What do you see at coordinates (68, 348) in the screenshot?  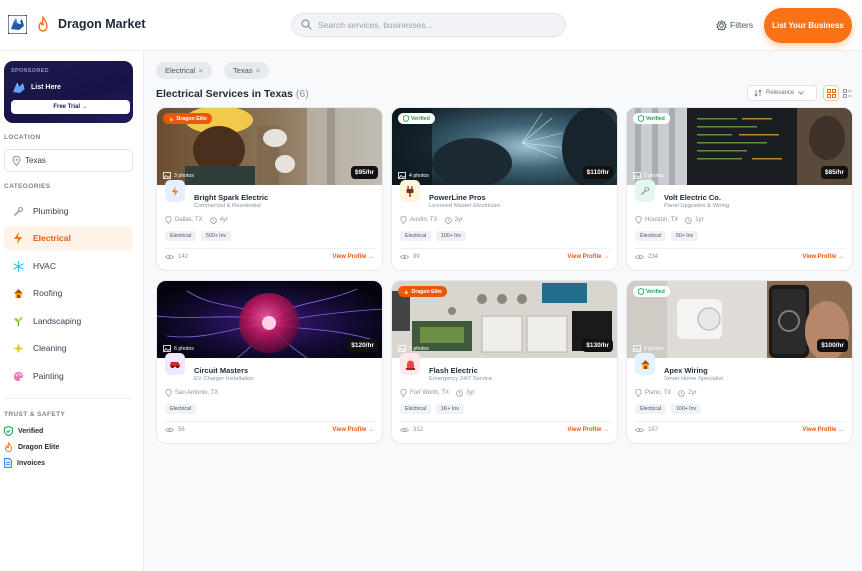 I see `category-cleaning: Cleaning` at bounding box center [68, 348].